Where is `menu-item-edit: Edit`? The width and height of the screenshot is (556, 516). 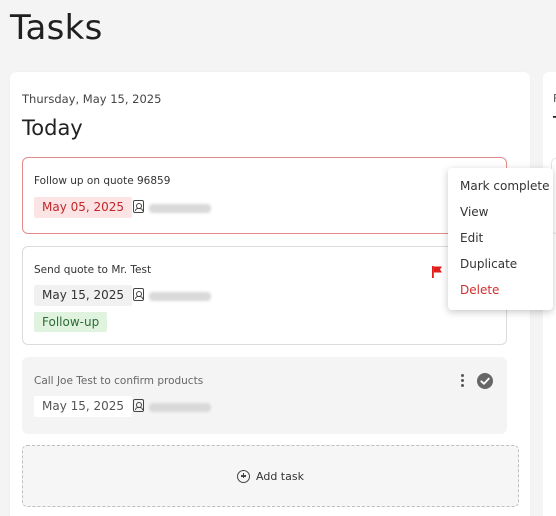
menu-item-edit: Edit is located at coordinates (500, 238).